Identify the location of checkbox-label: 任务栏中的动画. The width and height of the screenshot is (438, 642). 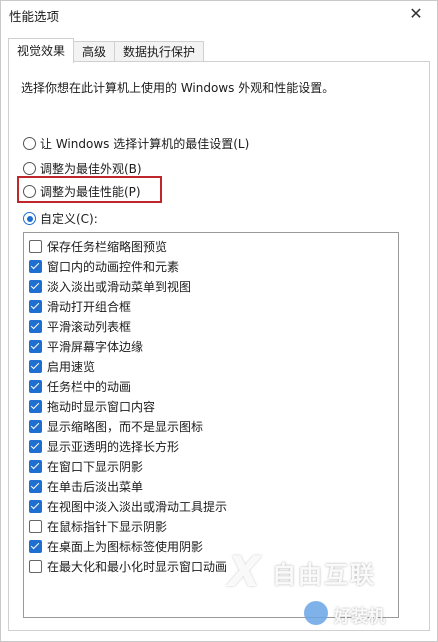
(89, 386).